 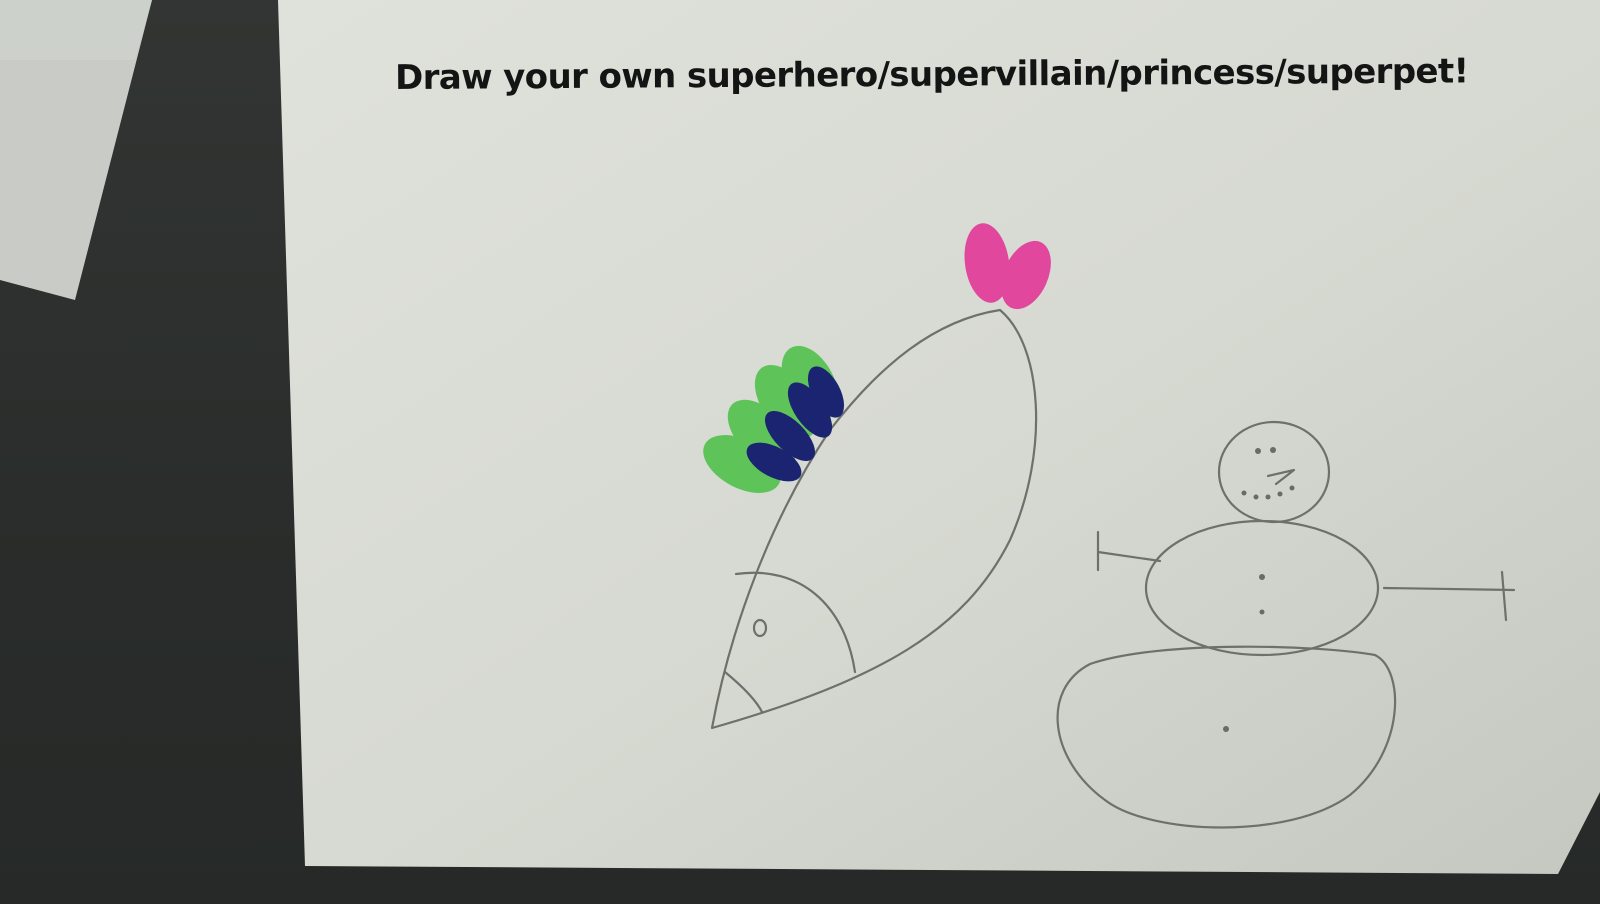 I want to click on snowman-right-hand, so click(x=1504, y=596).